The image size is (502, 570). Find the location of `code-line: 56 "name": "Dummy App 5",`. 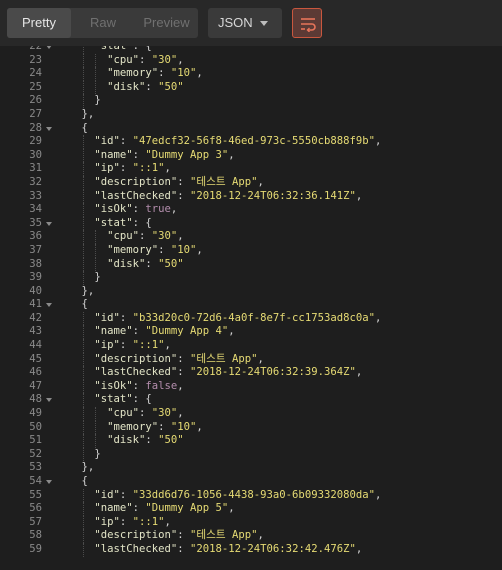

code-line: 56 "name": "Dummy App 5", is located at coordinates (251, 509).